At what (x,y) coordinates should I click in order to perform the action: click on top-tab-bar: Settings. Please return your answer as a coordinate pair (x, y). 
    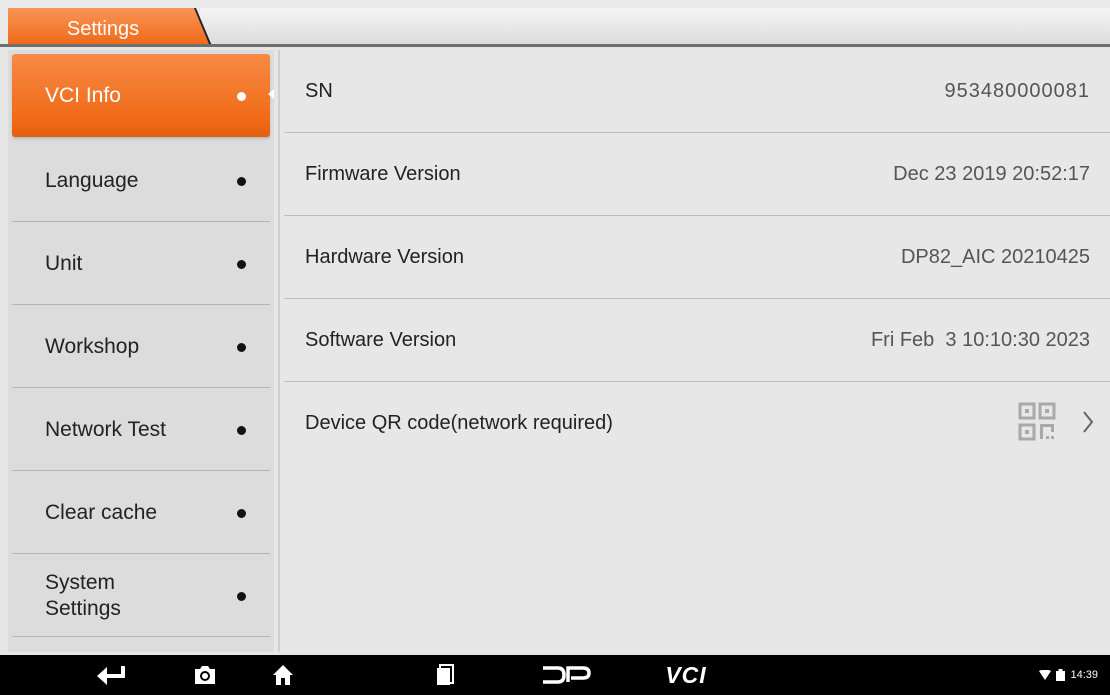
    Looking at the image, I should click on (555, 23).